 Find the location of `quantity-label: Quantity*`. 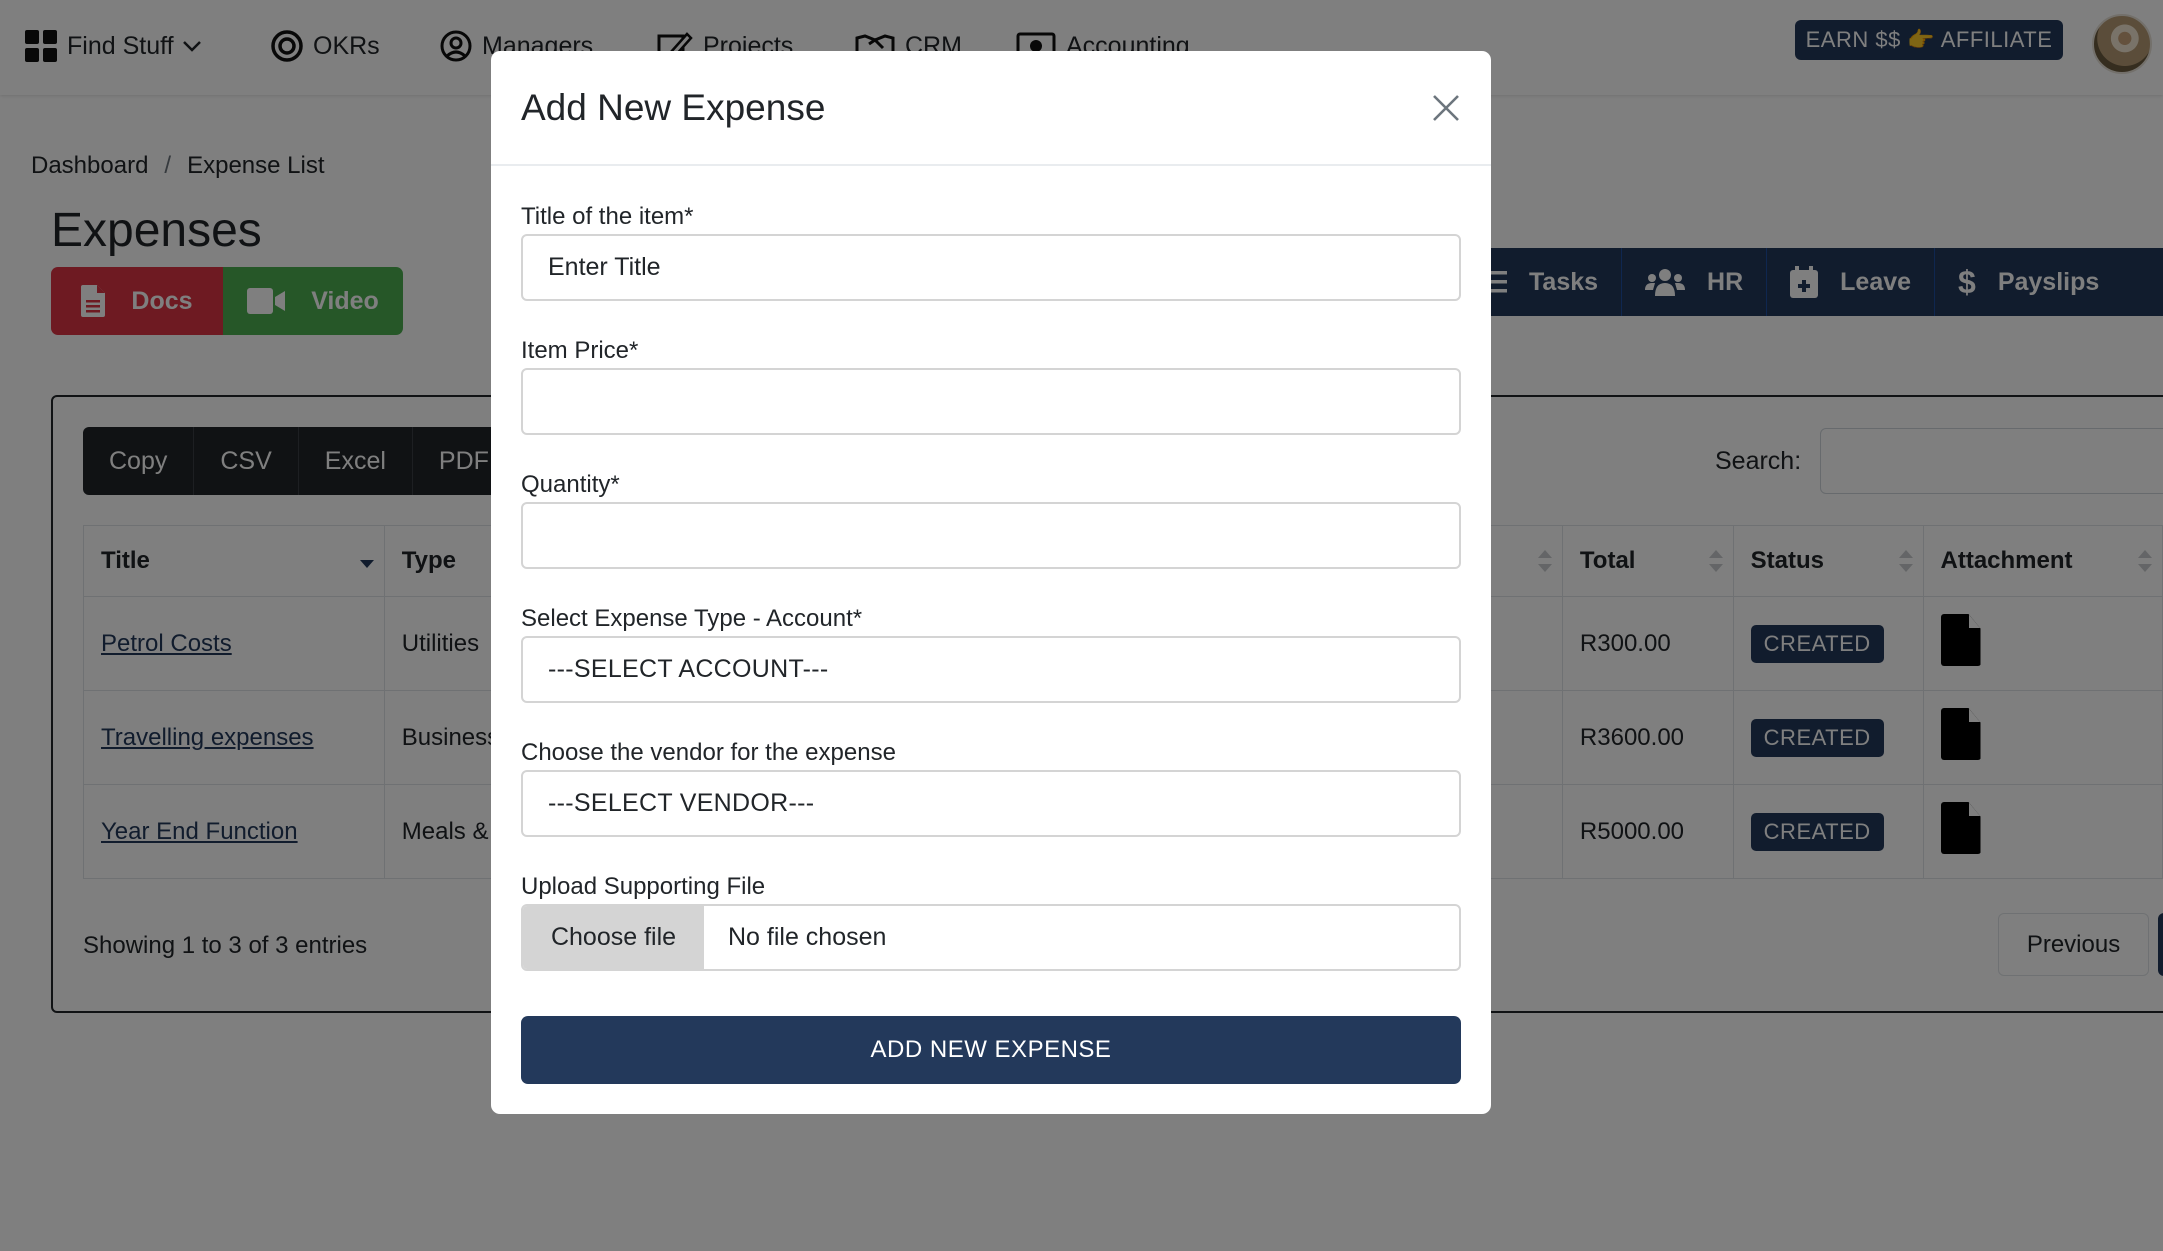

quantity-label: Quantity* is located at coordinates (570, 484).